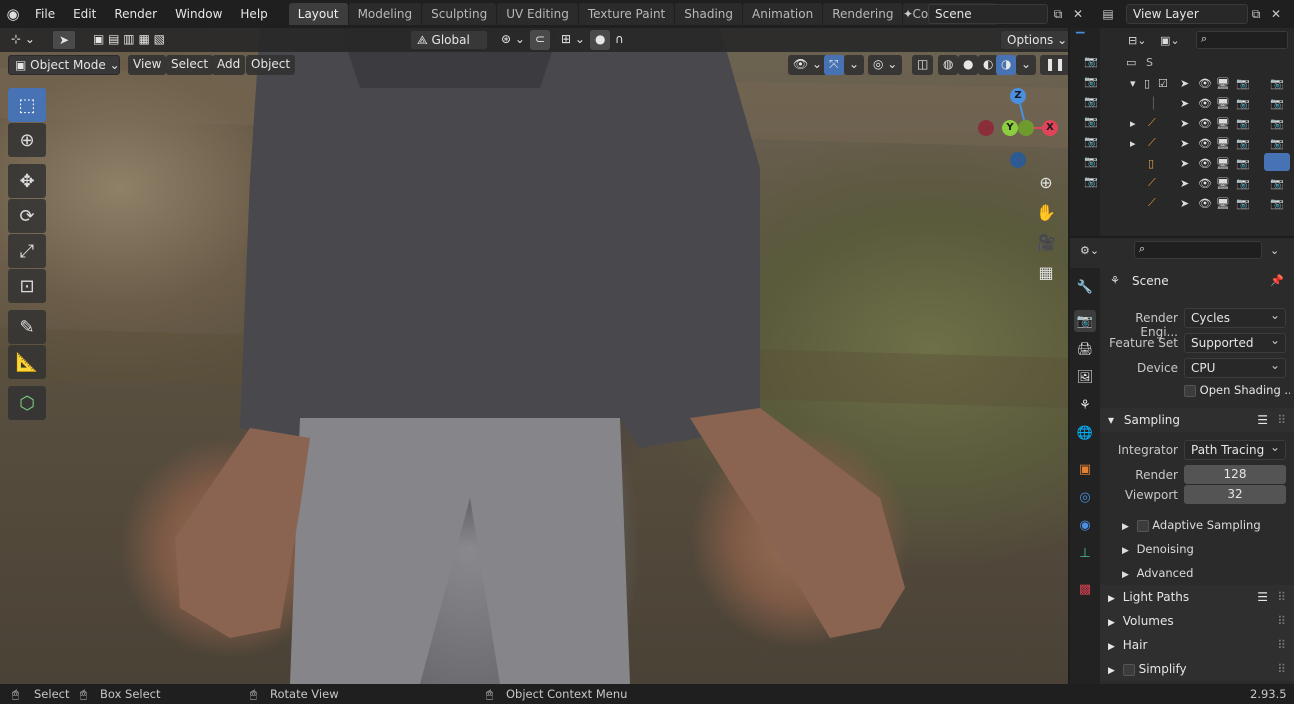  I want to click on tab-sculpting: Sculpting, so click(459, 14).